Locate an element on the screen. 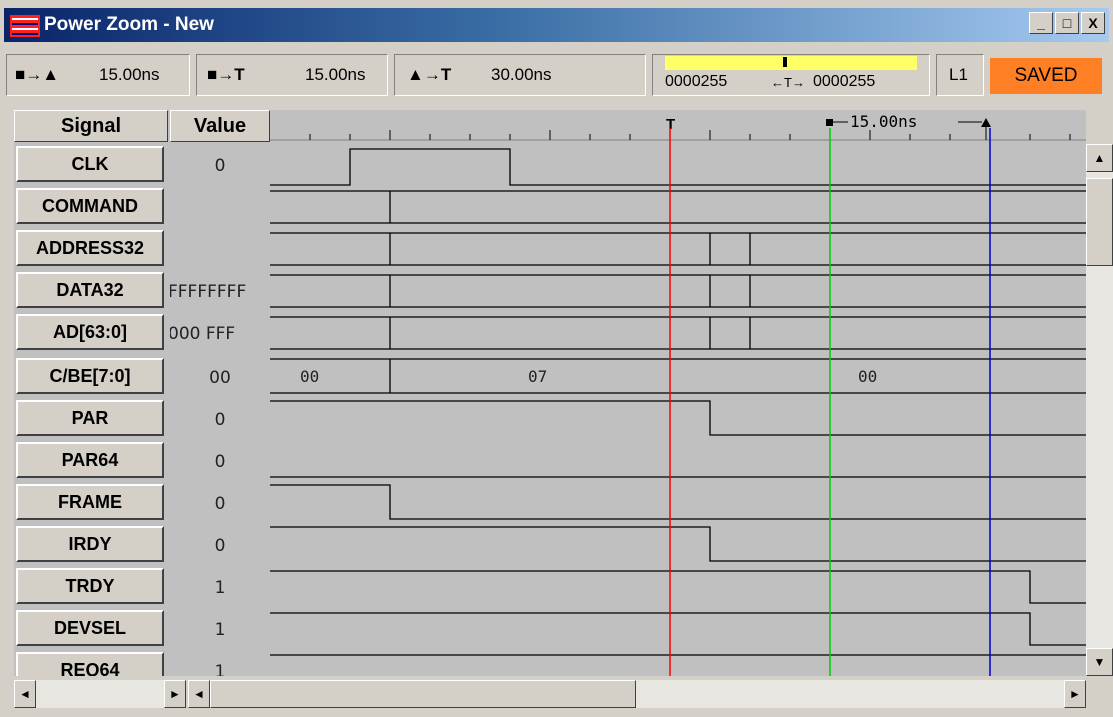 The image size is (1113, 717). level-label: L1 is located at coordinates (958, 74).